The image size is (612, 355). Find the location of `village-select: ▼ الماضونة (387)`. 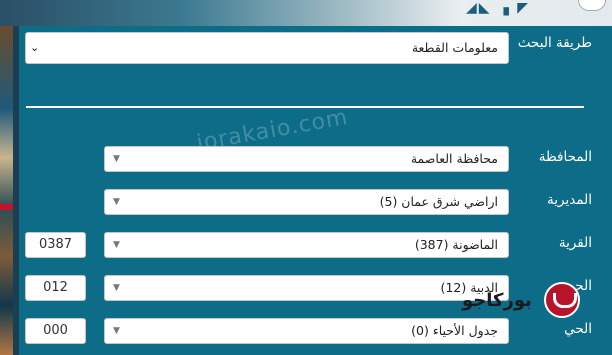

village-select: ▼ الماضونة (387) is located at coordinates (306, 245).